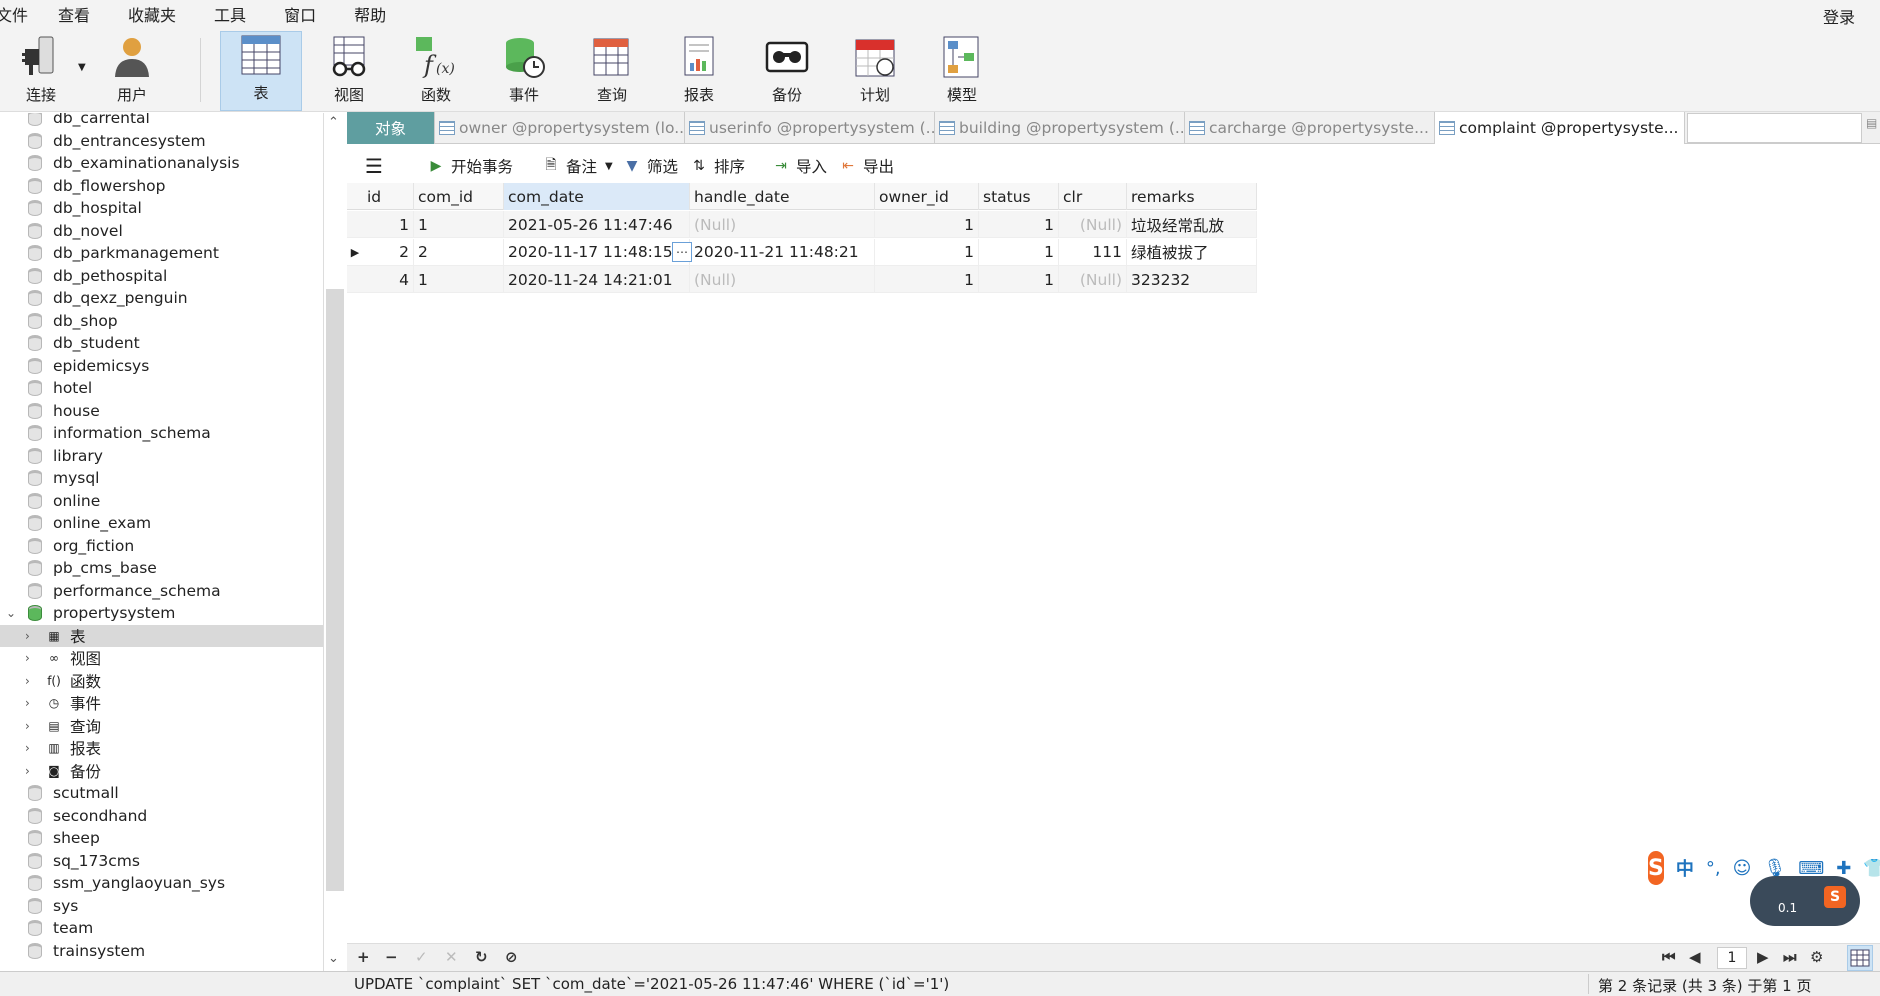 This screenshot has height=996, width=1880. Describe the element at coordinates (230, 14) in the screenshot. I see `menu-tools: 工具` at that location.